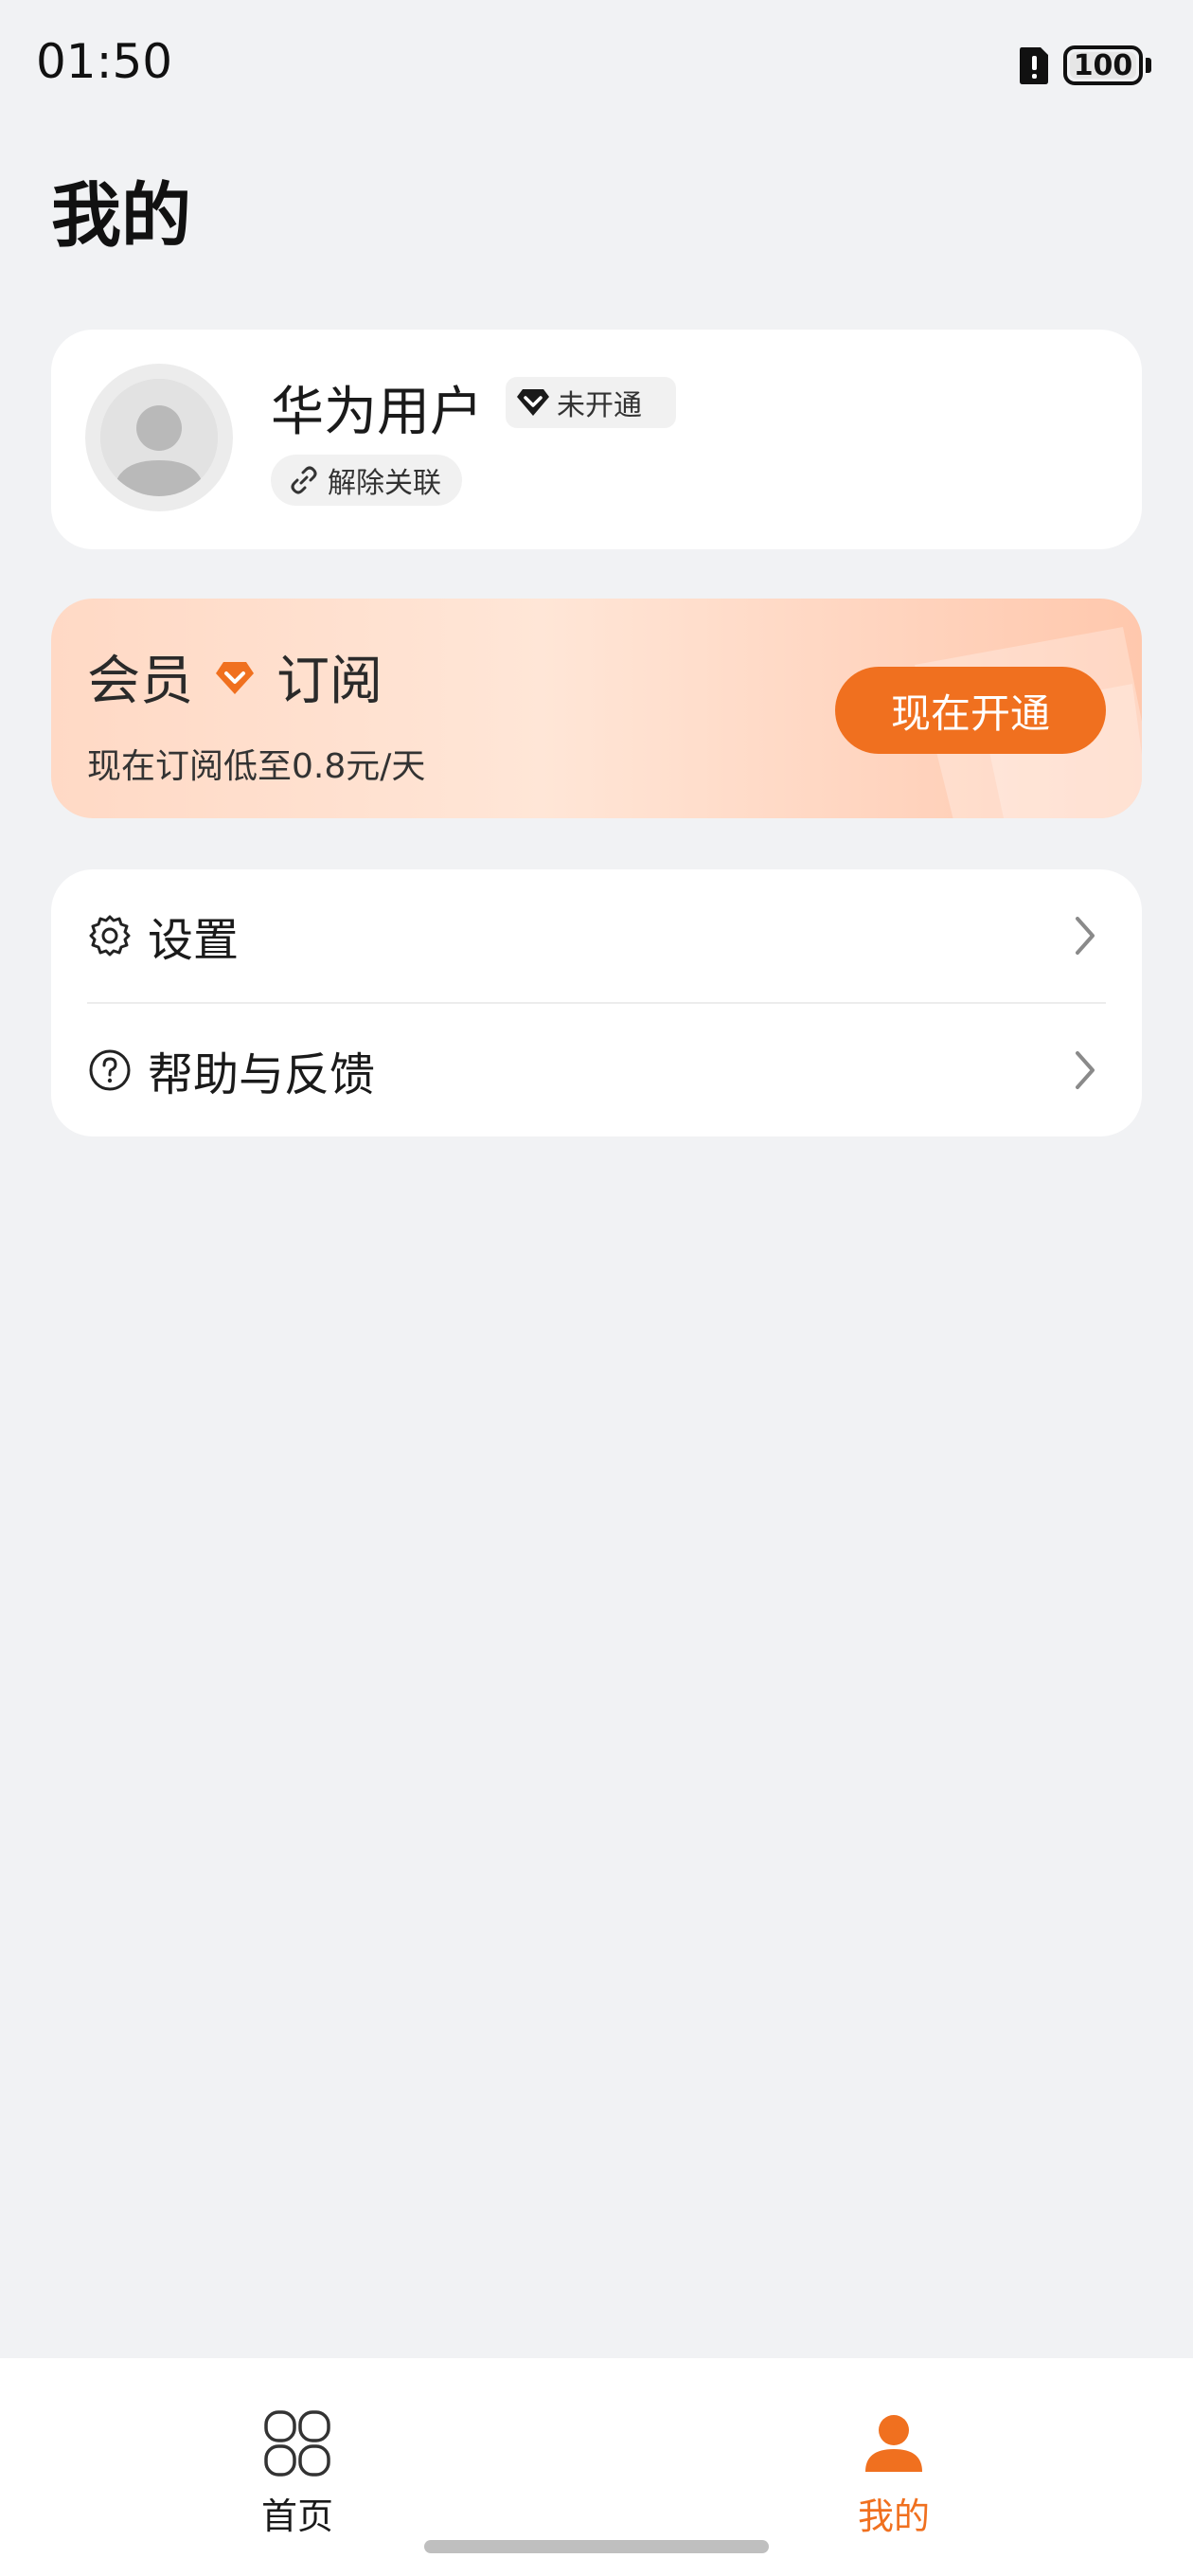  I want to click on avatar, so click(159, 437).